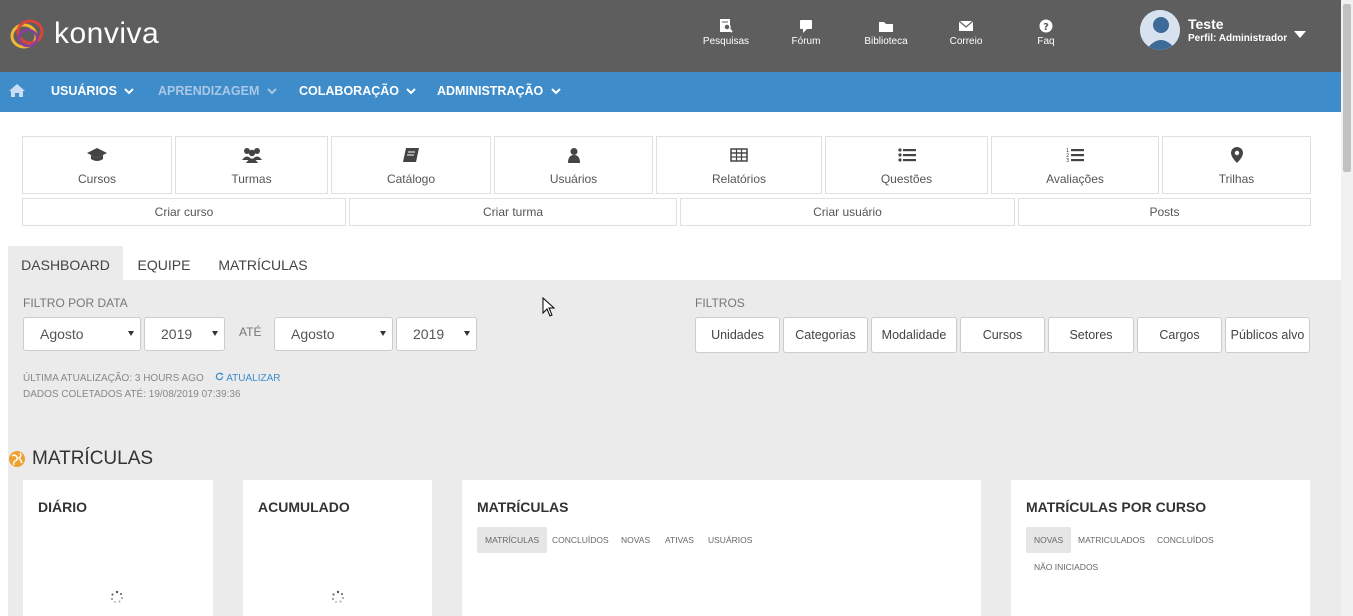  Describe the element at coordinates (107, 33) in the screenshot. I see `brand-name: konviva` at that location.